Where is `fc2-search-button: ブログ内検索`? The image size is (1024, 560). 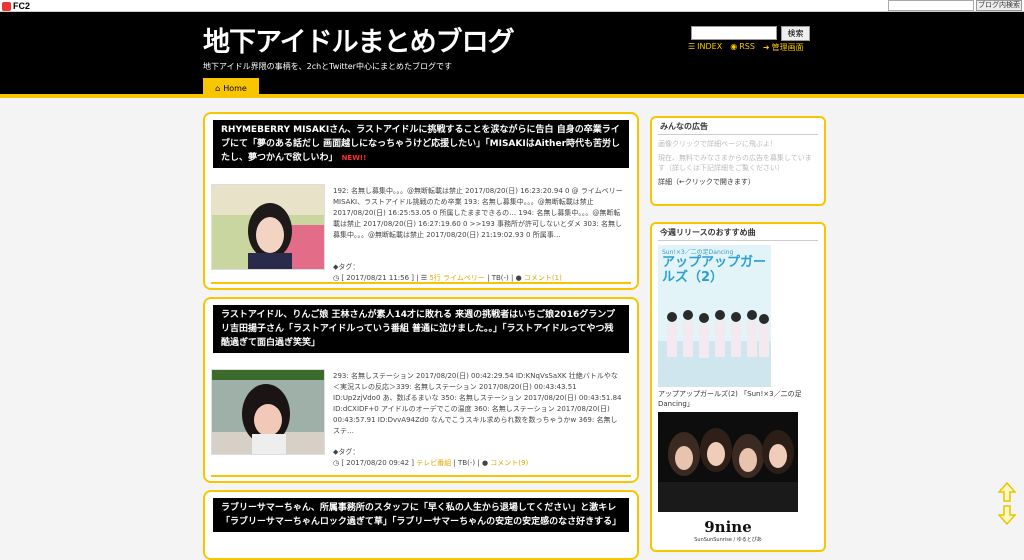
fc2-search-button: ブログ内検索 is located at coordinates (999, 5).